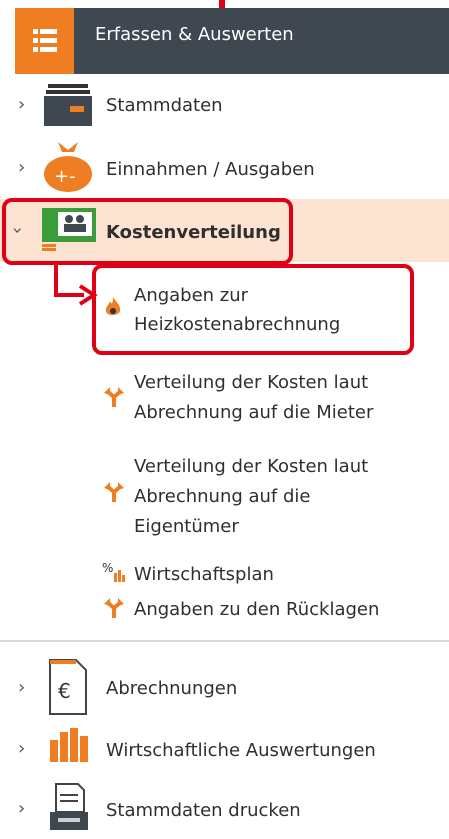 The height and width of the screenshot is (839, 449). What do you see at coordinates (69, 745) in the screenshot?
I see `bar-chart-icon` at bounding box center [69, 745].